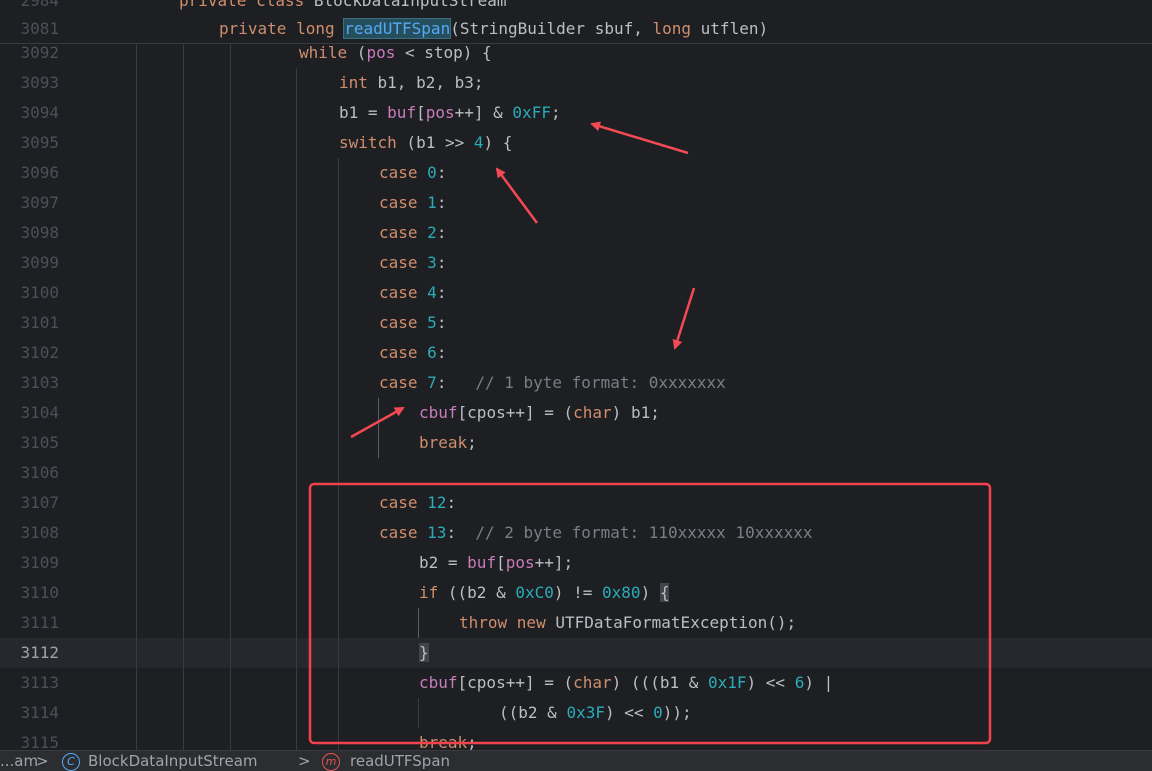  Describe the element at coordinates (246, 5) in the screenshot. I see `code-token: private class` at that location.